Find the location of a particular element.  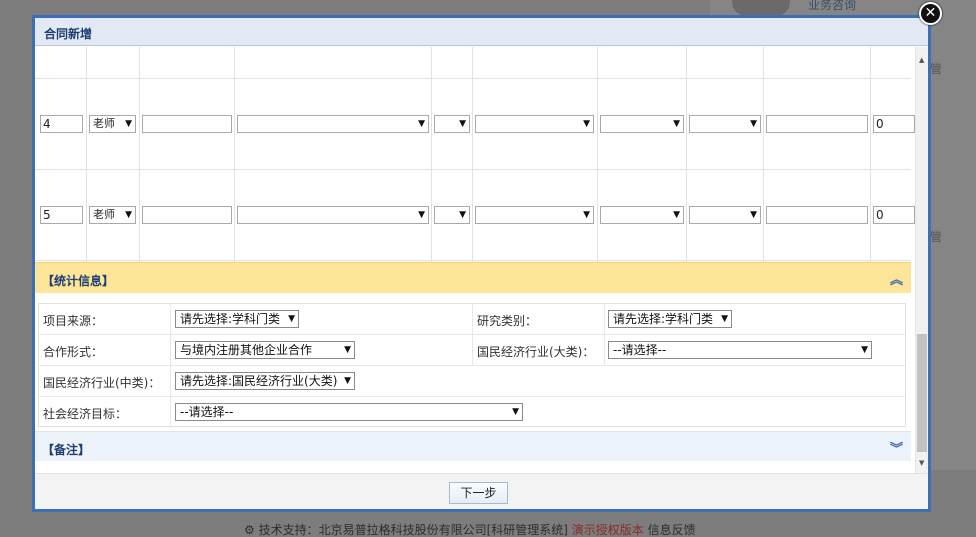

cooperation-select: 与境内注册其他企业合作 ▼ is located at coordinates (265, 350).